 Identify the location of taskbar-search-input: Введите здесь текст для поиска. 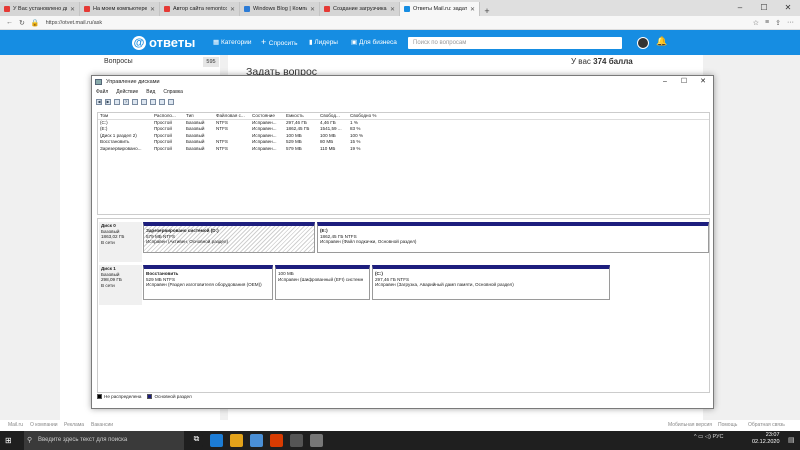
(104, 440).